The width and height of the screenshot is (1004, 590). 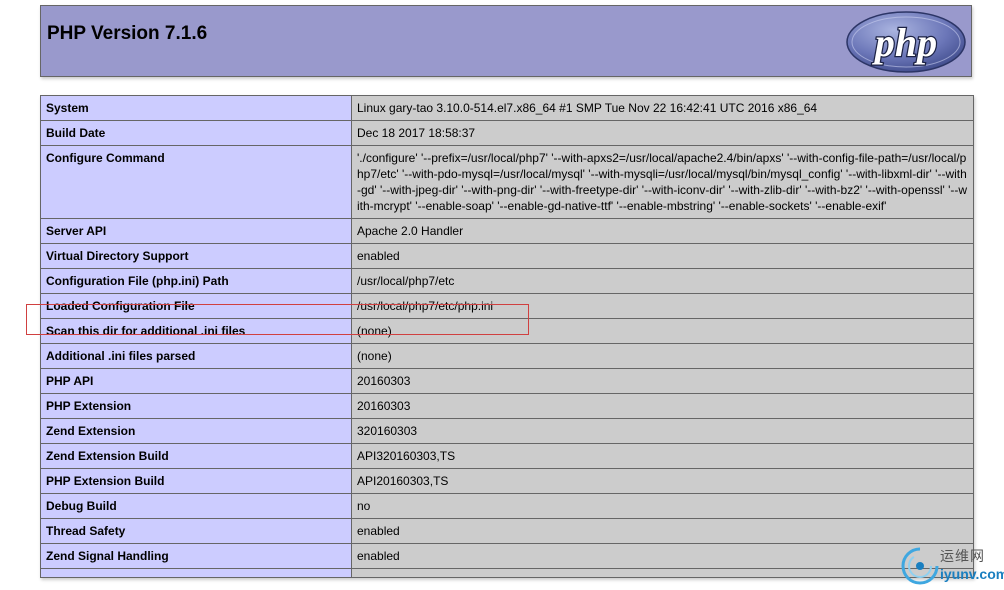 I want to click on table-row: Zend Signal Handling enabled, so click(x=507, y=556).